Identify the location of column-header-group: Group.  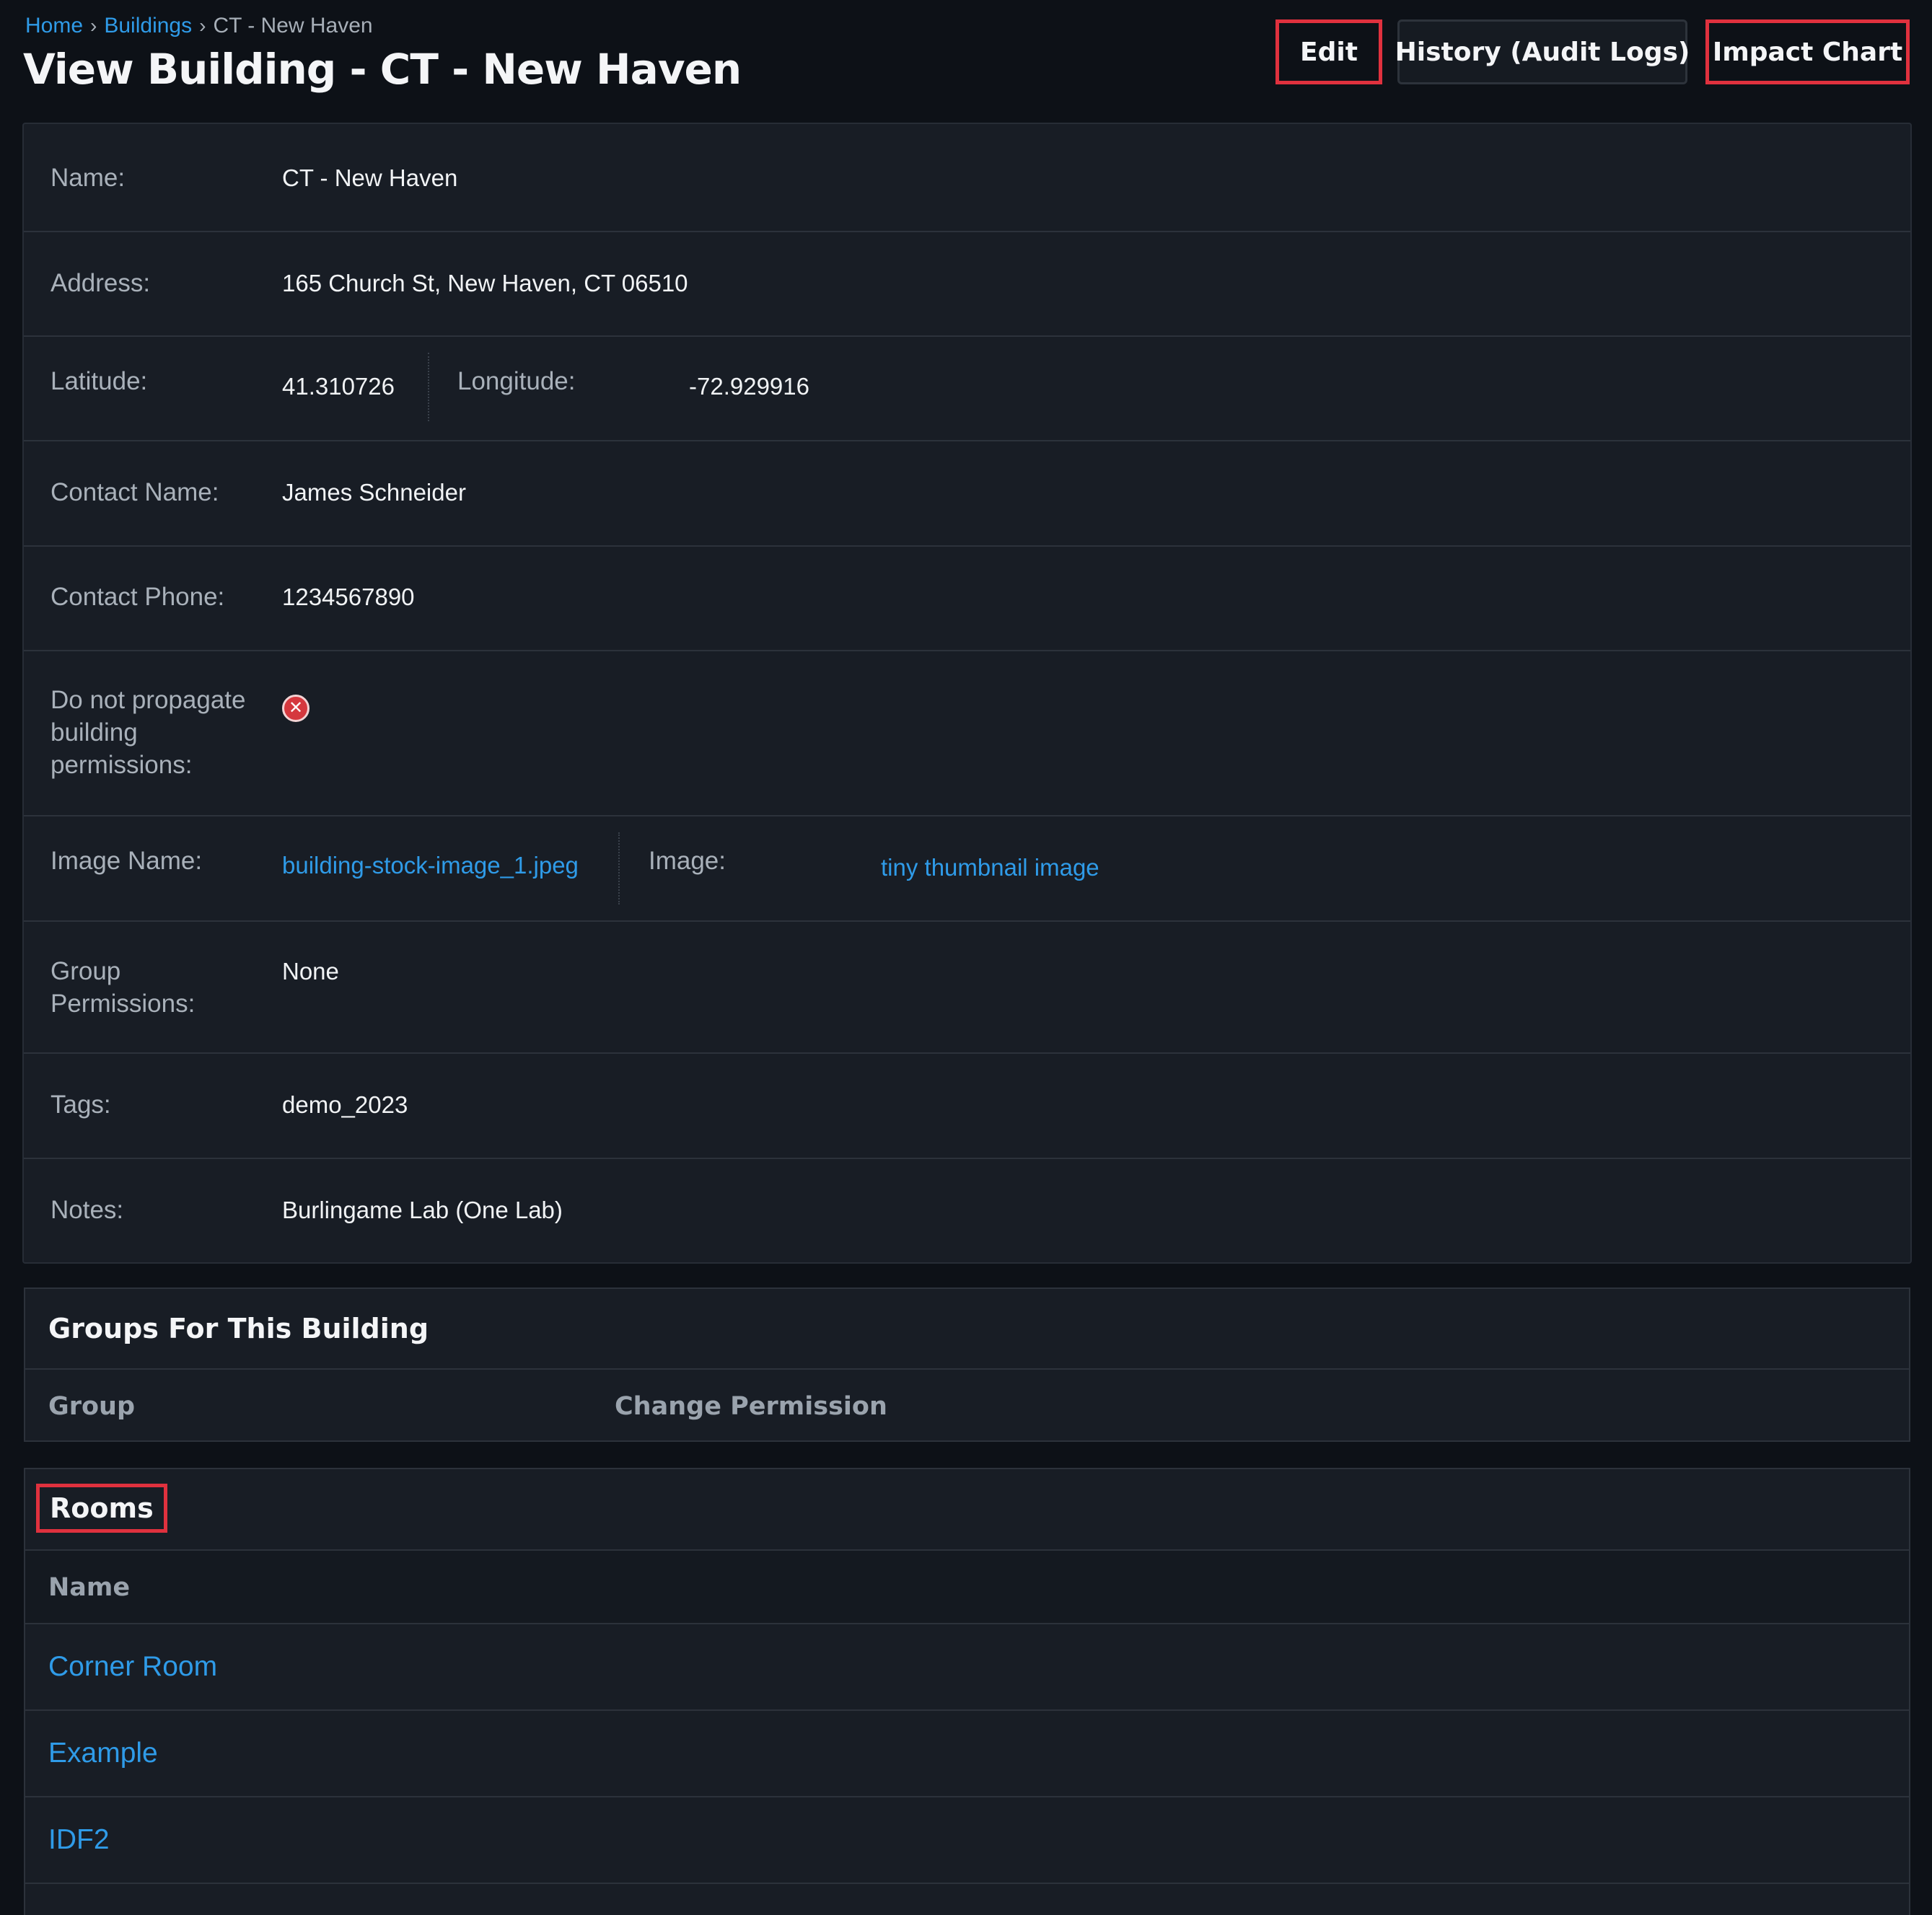
(92, 1406).